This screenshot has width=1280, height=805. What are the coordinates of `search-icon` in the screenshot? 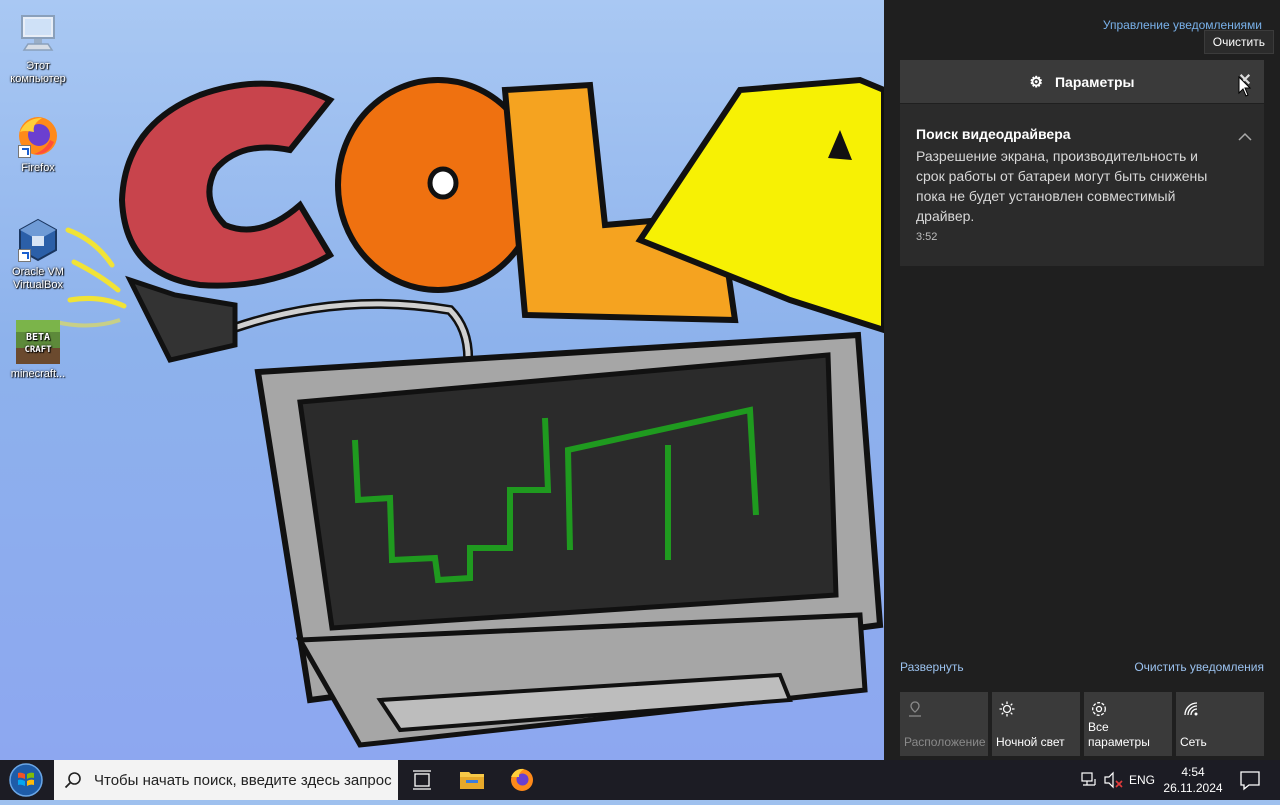 It's located at (72, 780).